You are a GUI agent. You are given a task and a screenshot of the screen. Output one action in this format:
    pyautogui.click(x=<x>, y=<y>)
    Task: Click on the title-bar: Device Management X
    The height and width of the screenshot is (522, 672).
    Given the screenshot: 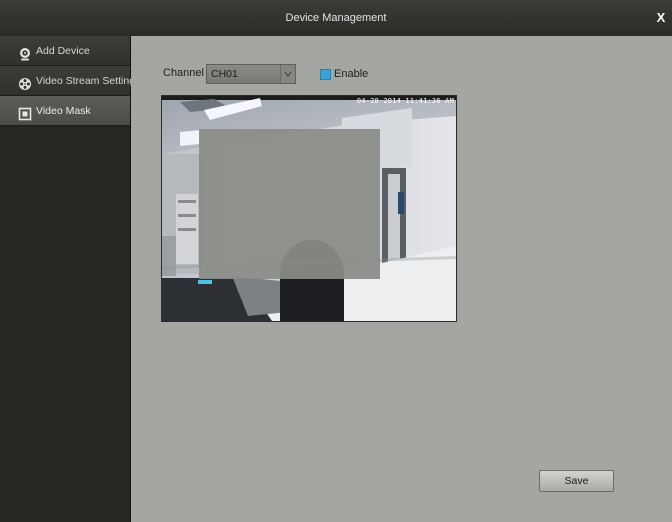 What is the action you would take?
    pyautogui.click(x=336, y=18)
    